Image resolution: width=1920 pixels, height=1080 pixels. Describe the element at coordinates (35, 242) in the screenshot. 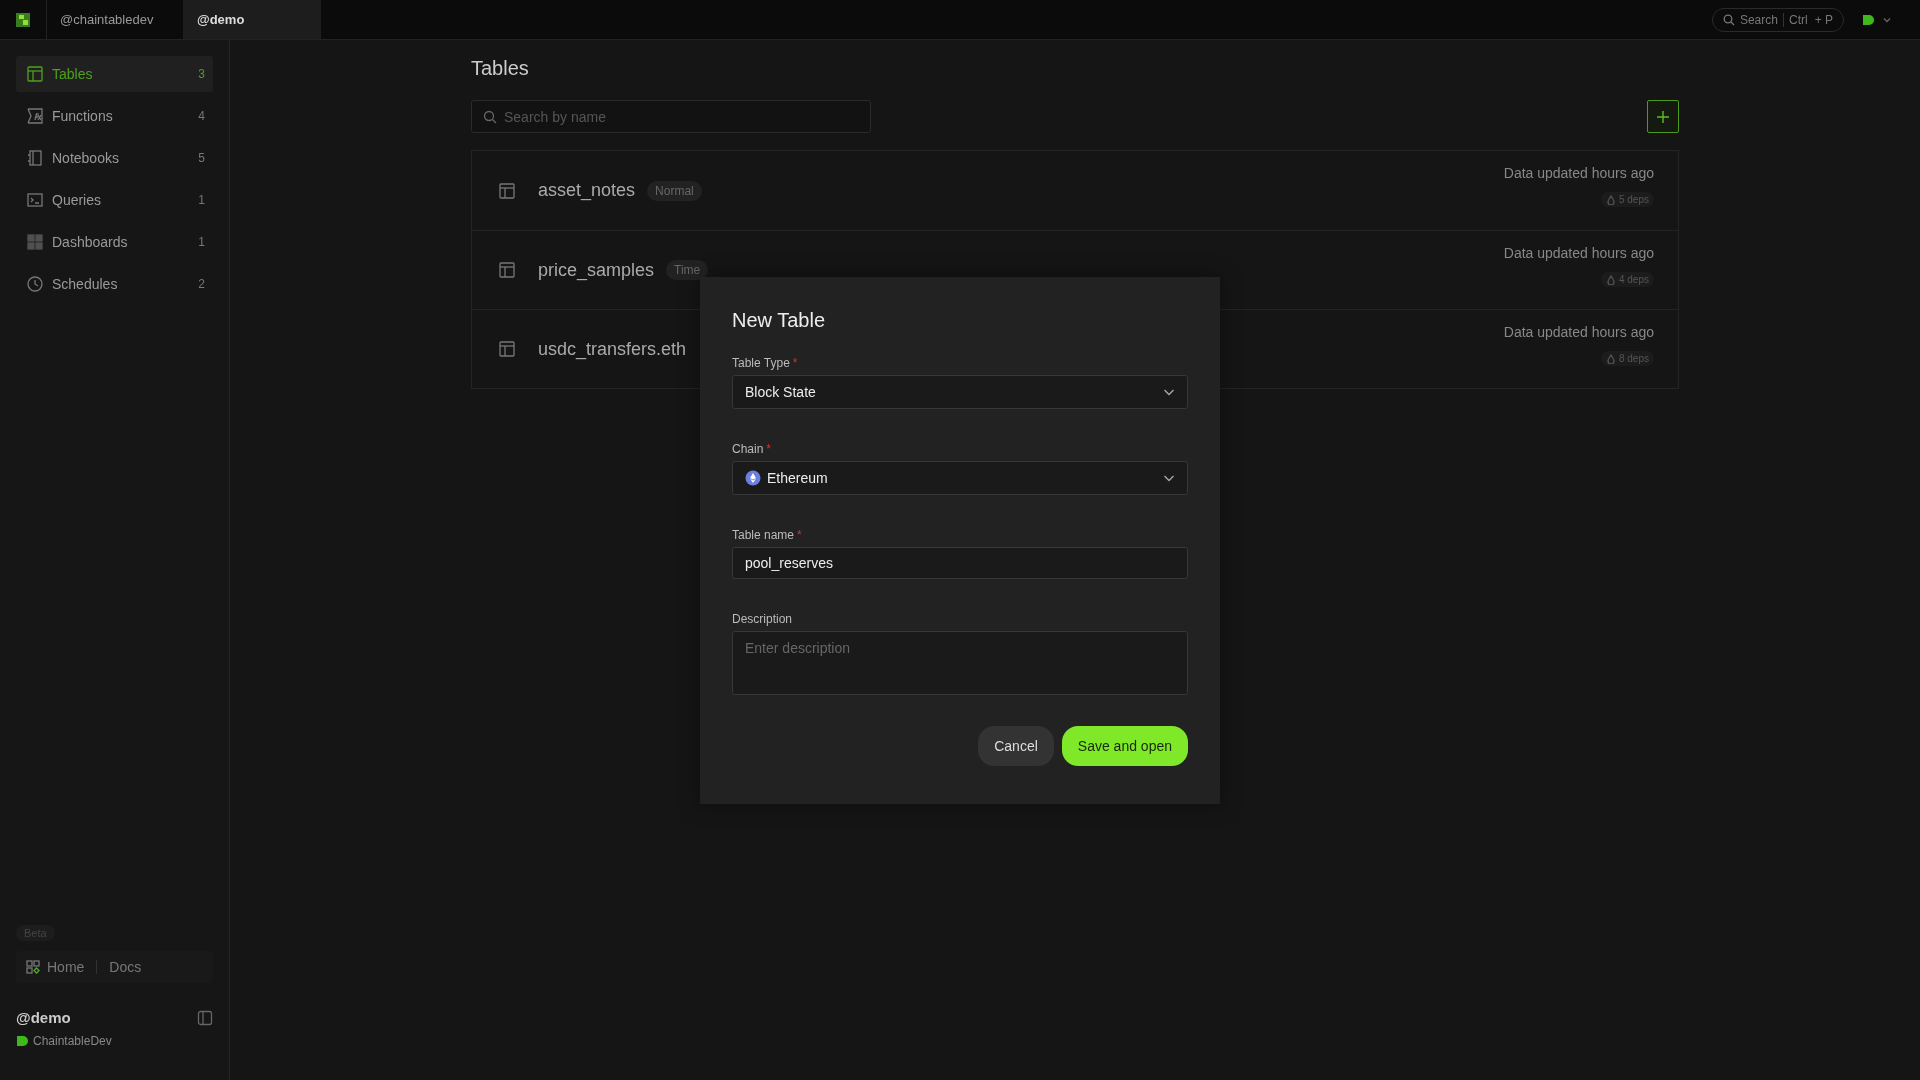

I see `dashboard-icon` at that location.